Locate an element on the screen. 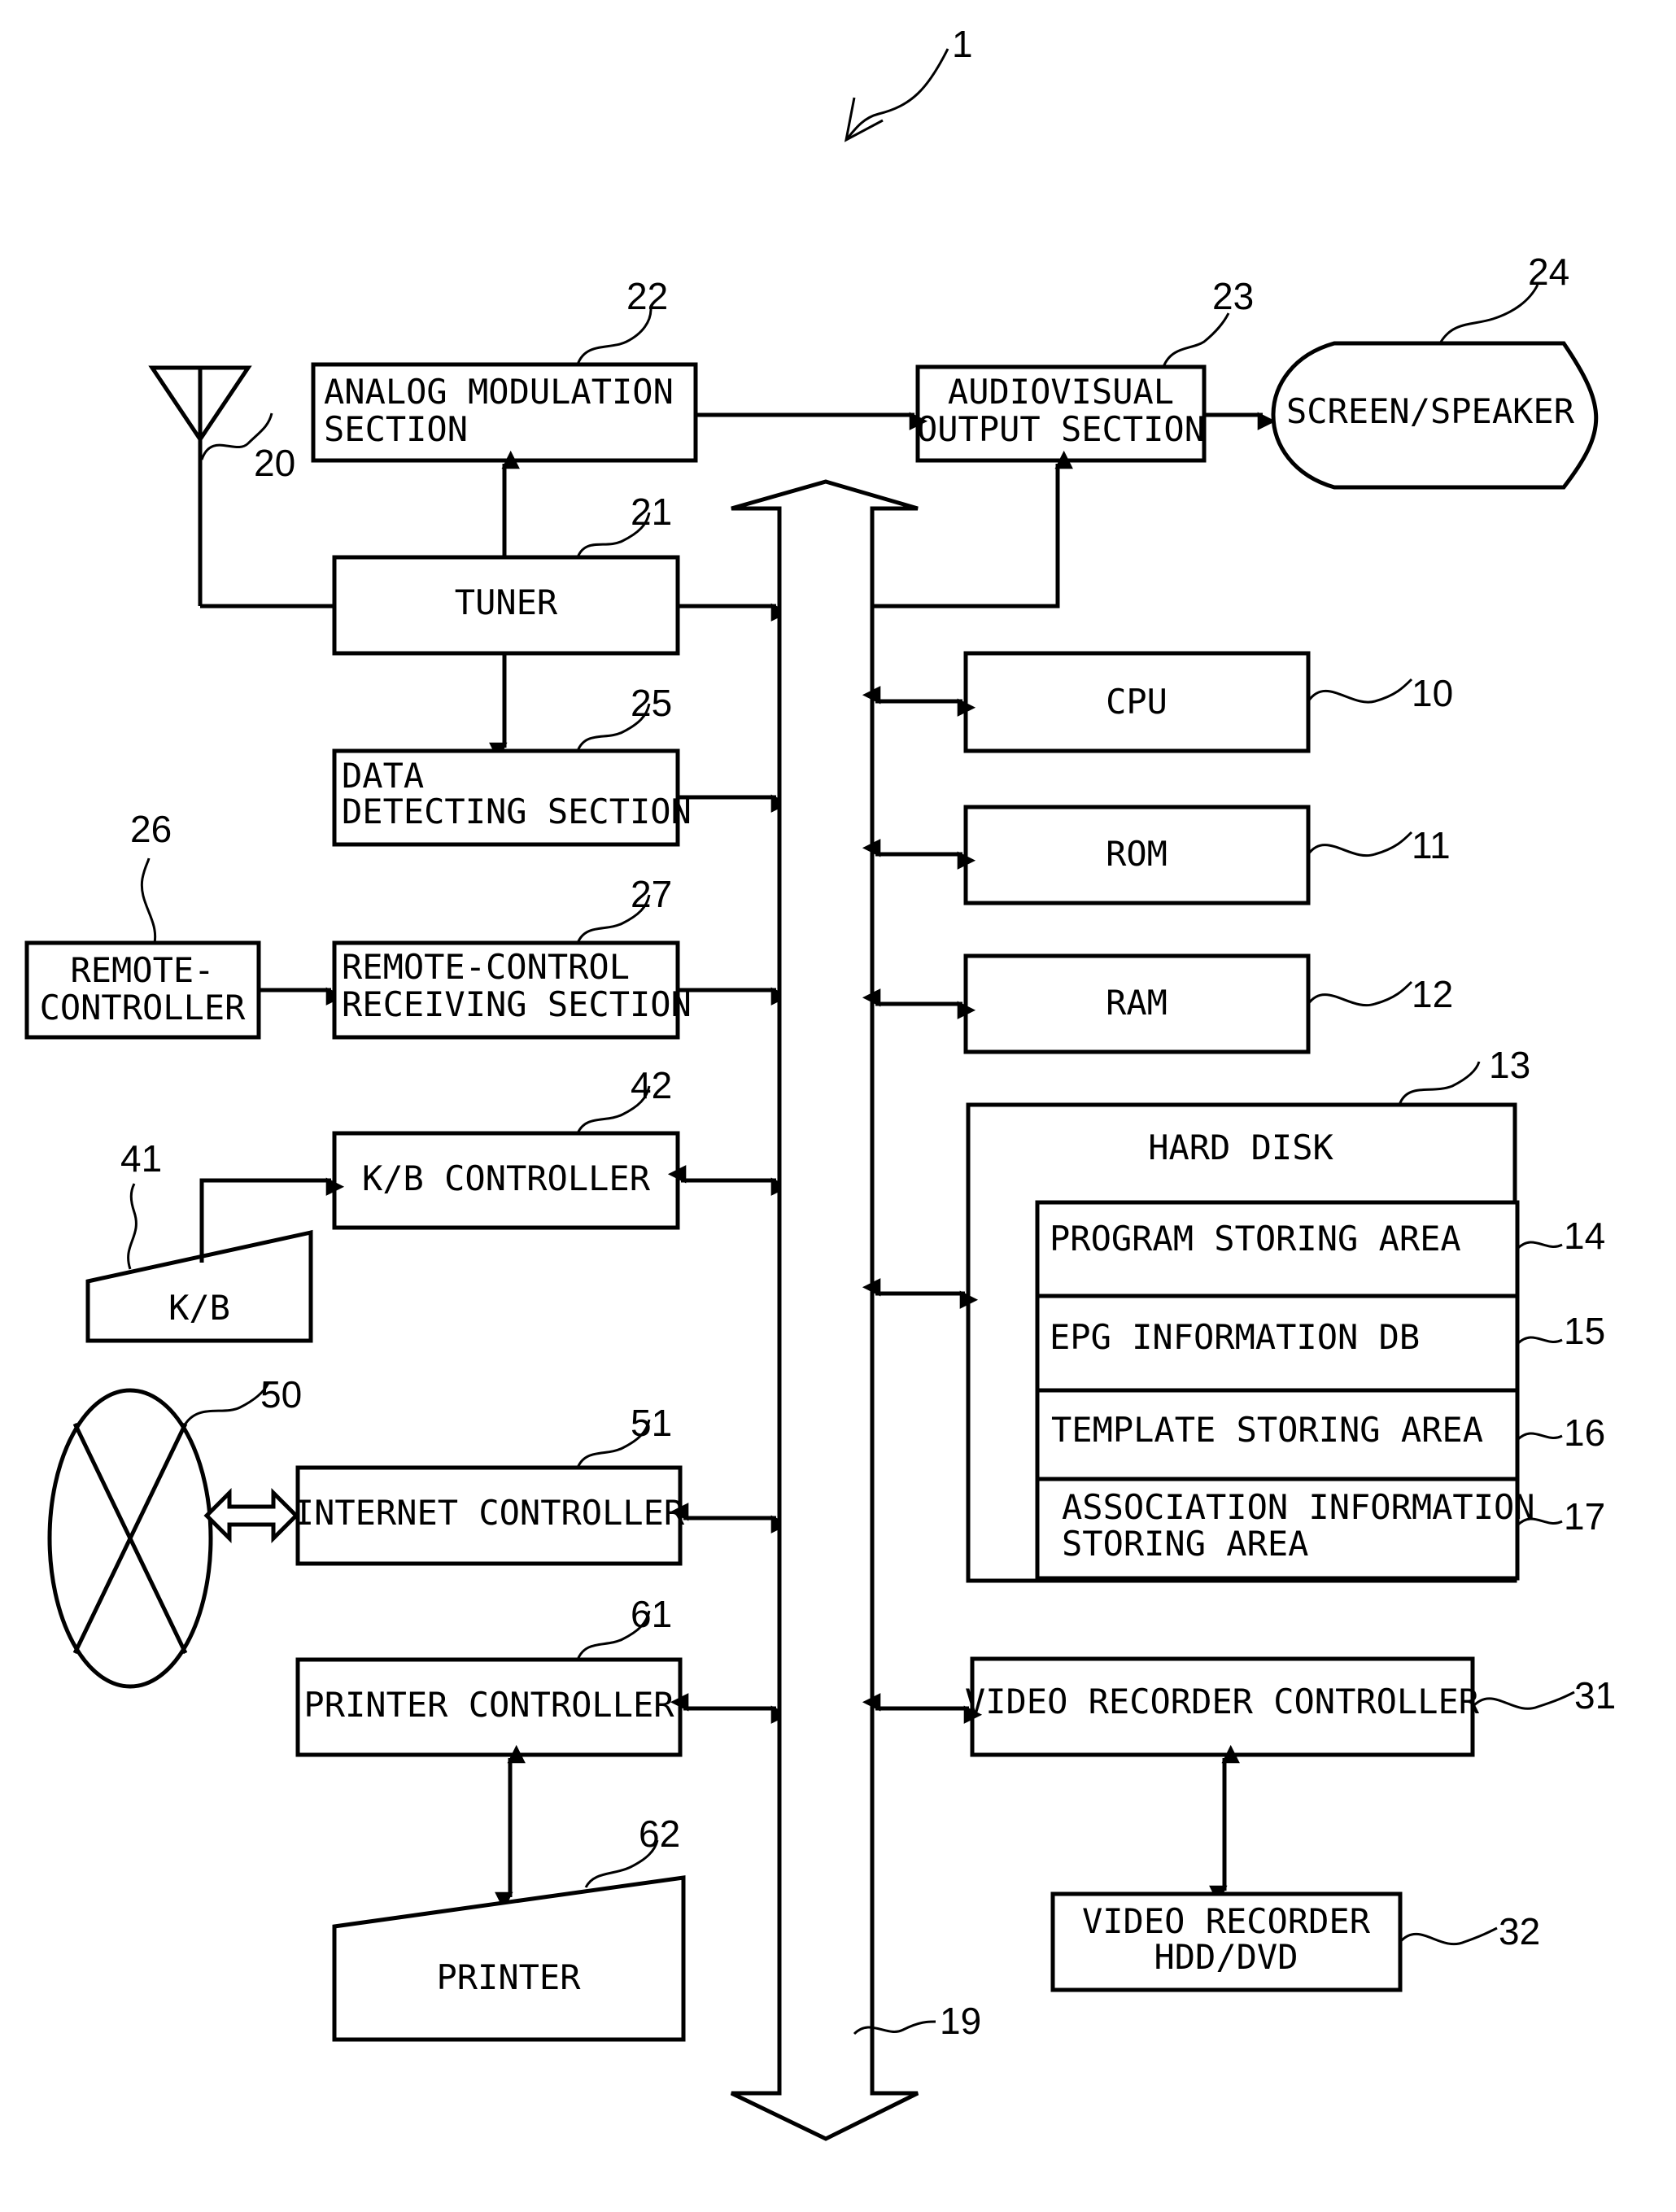 Image resolution: width=1676 pixels, height=2212 pixels. screen-speaker-label: SCREEN/SPEAKER is located at coordinates (1430, 411).